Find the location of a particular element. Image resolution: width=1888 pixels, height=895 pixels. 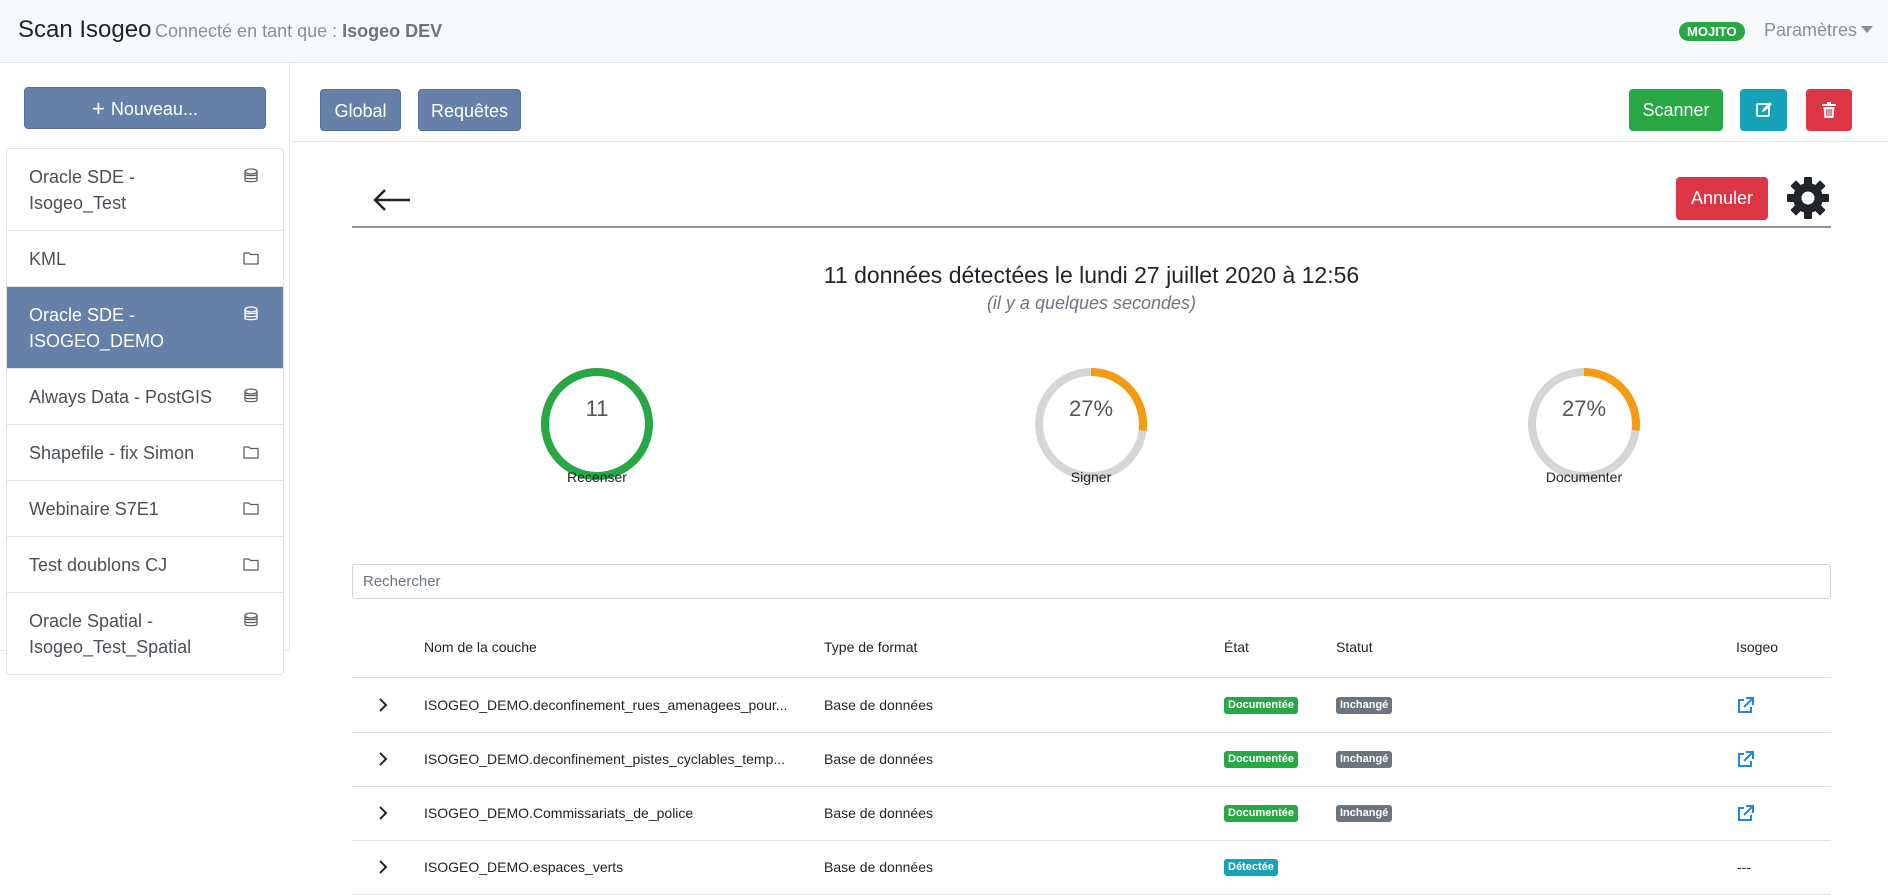

sidebar-source-item: Oracle SDE - ISOGEO_DEMO is located at coordinates (145, 328).